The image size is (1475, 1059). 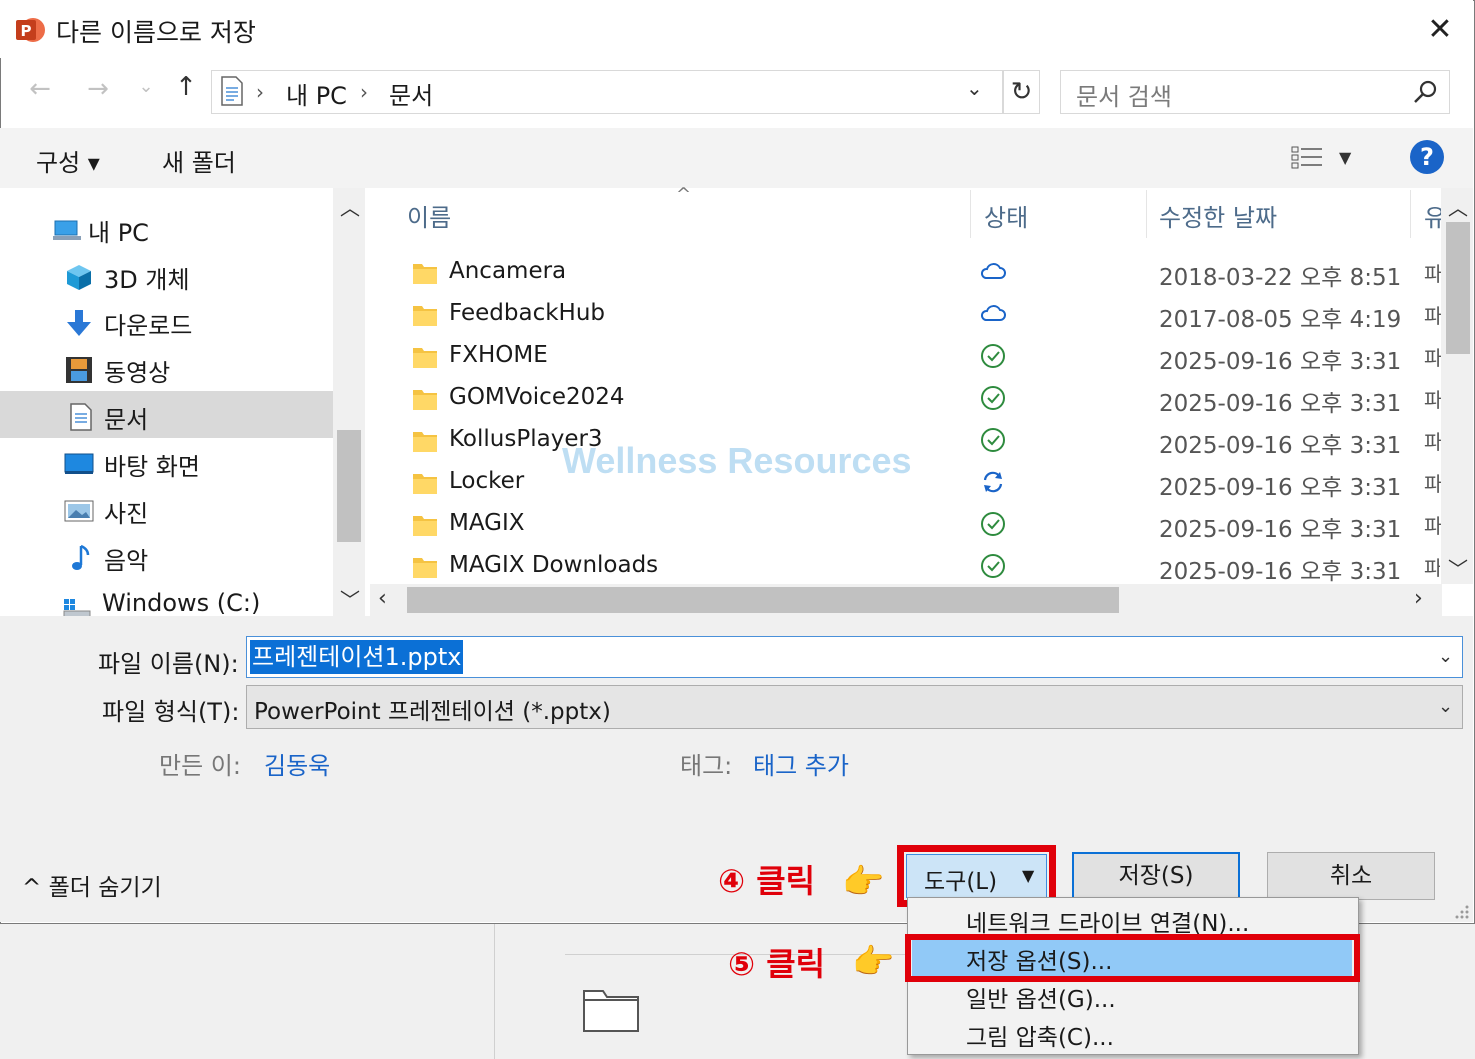 What do you see at coordinates (81, 417) in the screenshot?
I see `document-icon` at bounding box center [81, 417].